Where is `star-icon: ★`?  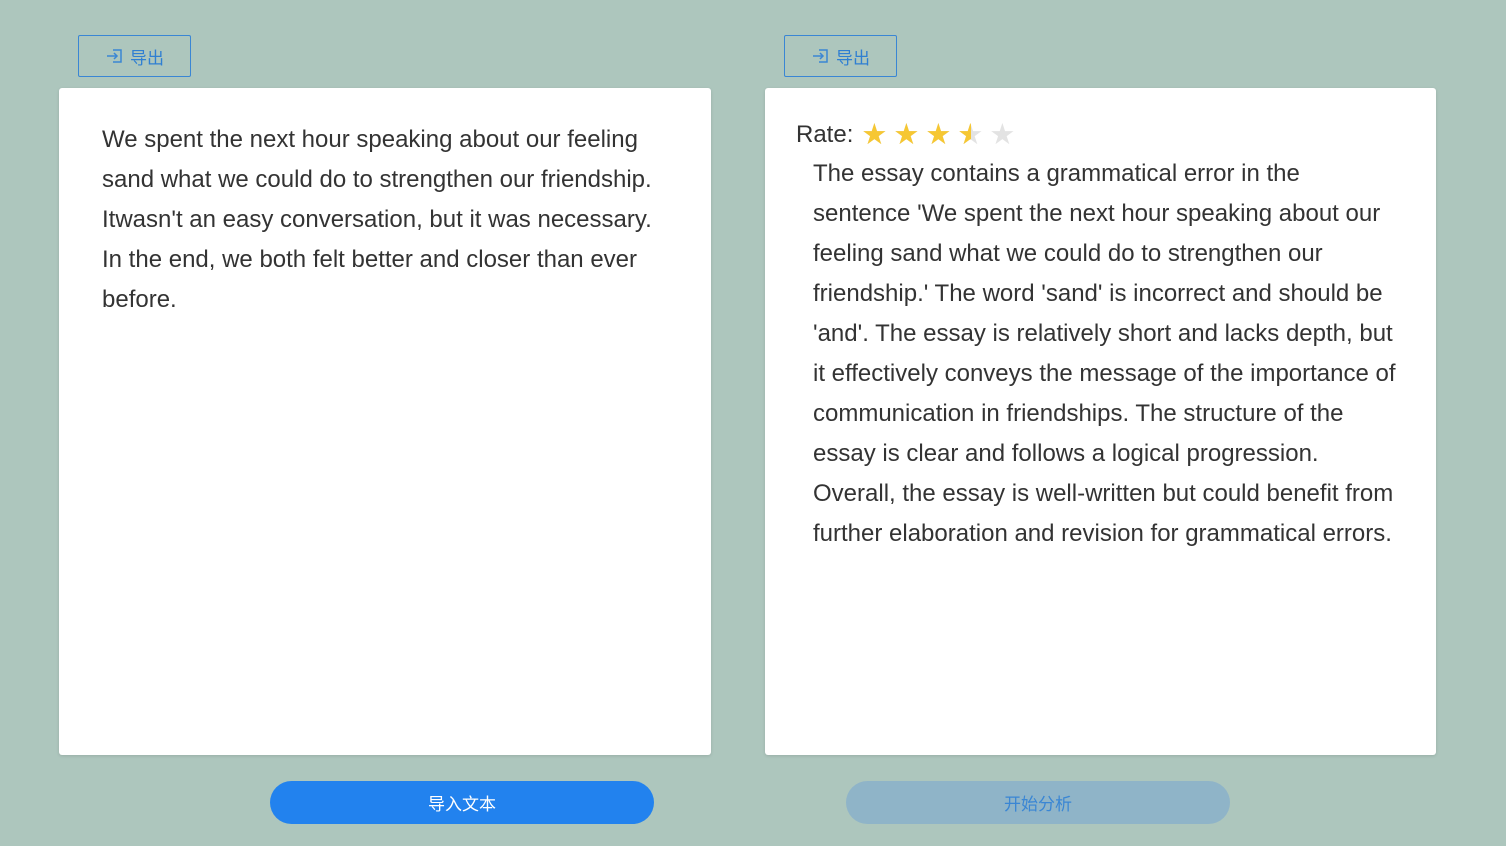 star-icon: ★ is located at coordinates (1003, 135).